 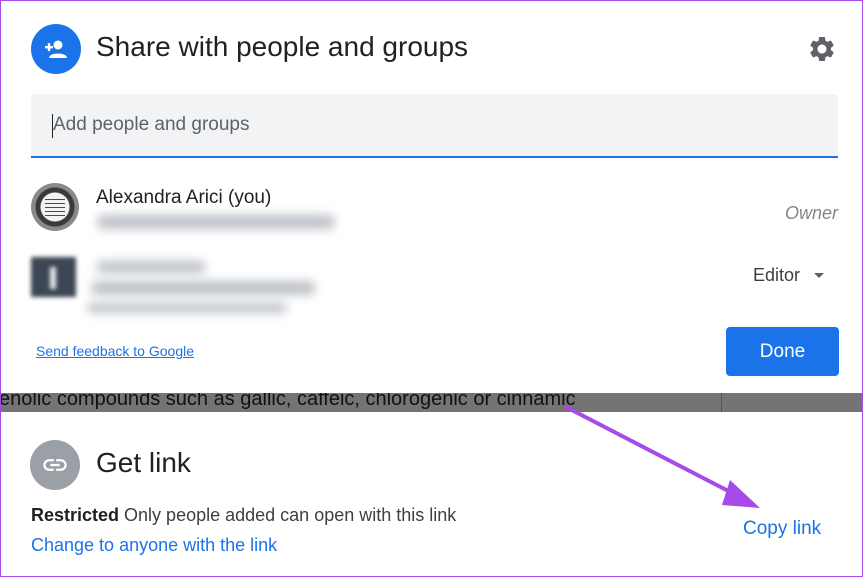 I want to click on settings-button, so click(x=822, y=49).